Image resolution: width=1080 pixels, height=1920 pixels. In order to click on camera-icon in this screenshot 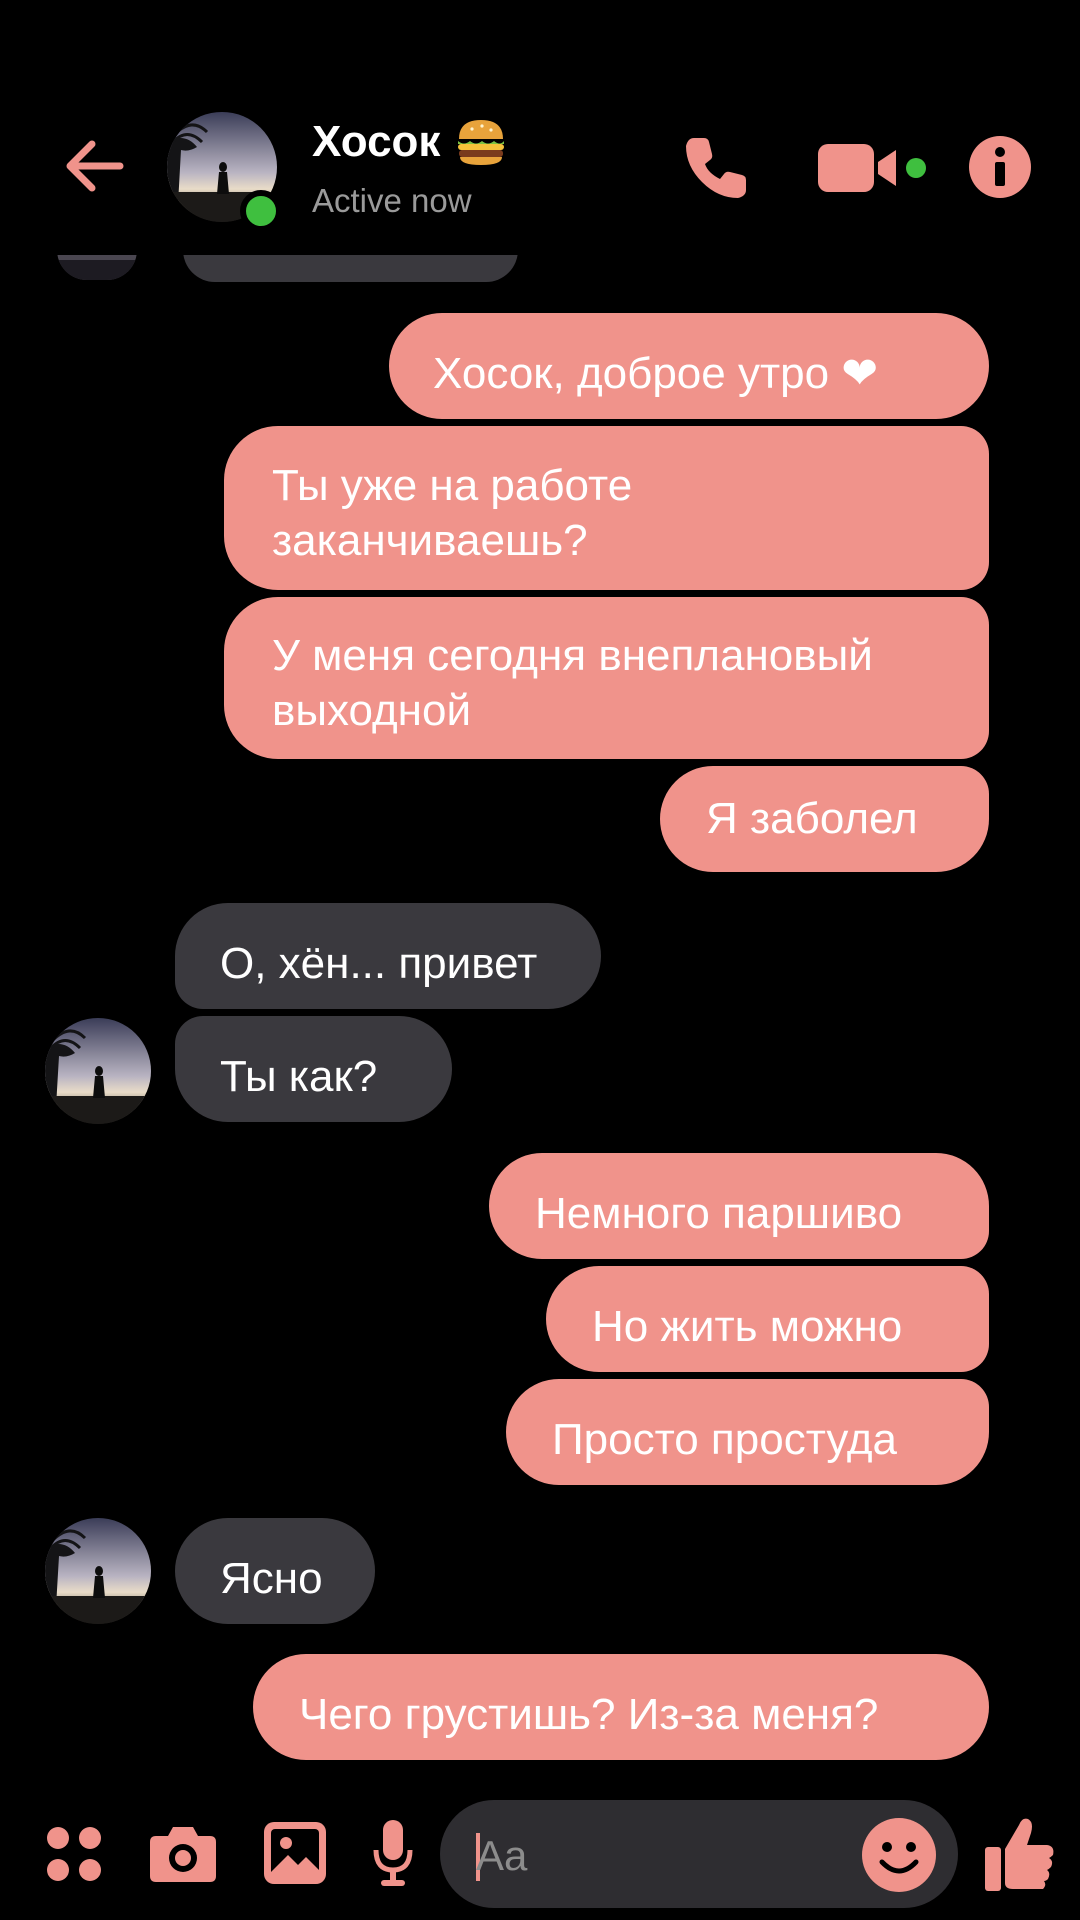, I will do `click(183, 1854)`.